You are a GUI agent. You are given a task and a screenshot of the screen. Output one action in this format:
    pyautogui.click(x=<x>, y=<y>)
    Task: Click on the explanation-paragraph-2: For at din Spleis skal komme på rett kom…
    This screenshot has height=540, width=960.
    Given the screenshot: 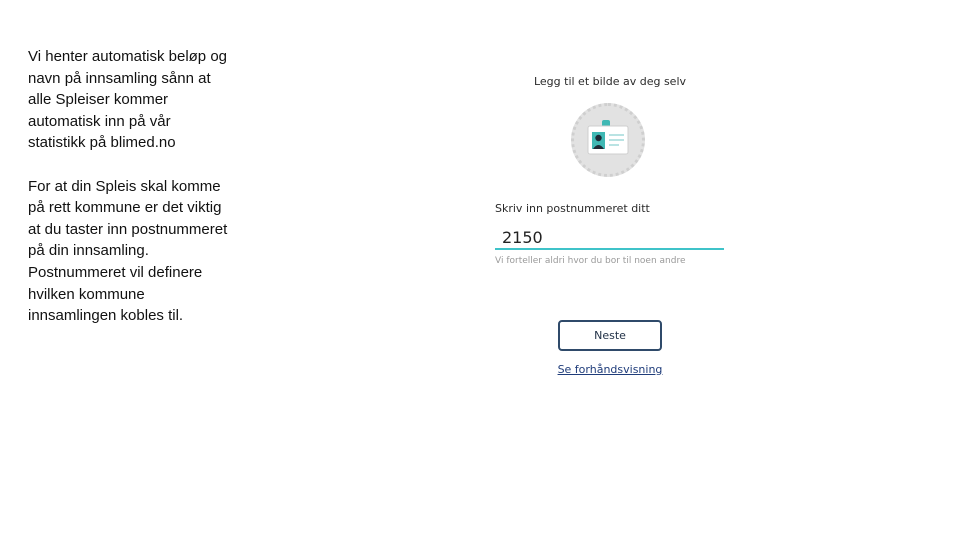 What is the action you would take?
    pyautogui.click(x=128, y=251)
    